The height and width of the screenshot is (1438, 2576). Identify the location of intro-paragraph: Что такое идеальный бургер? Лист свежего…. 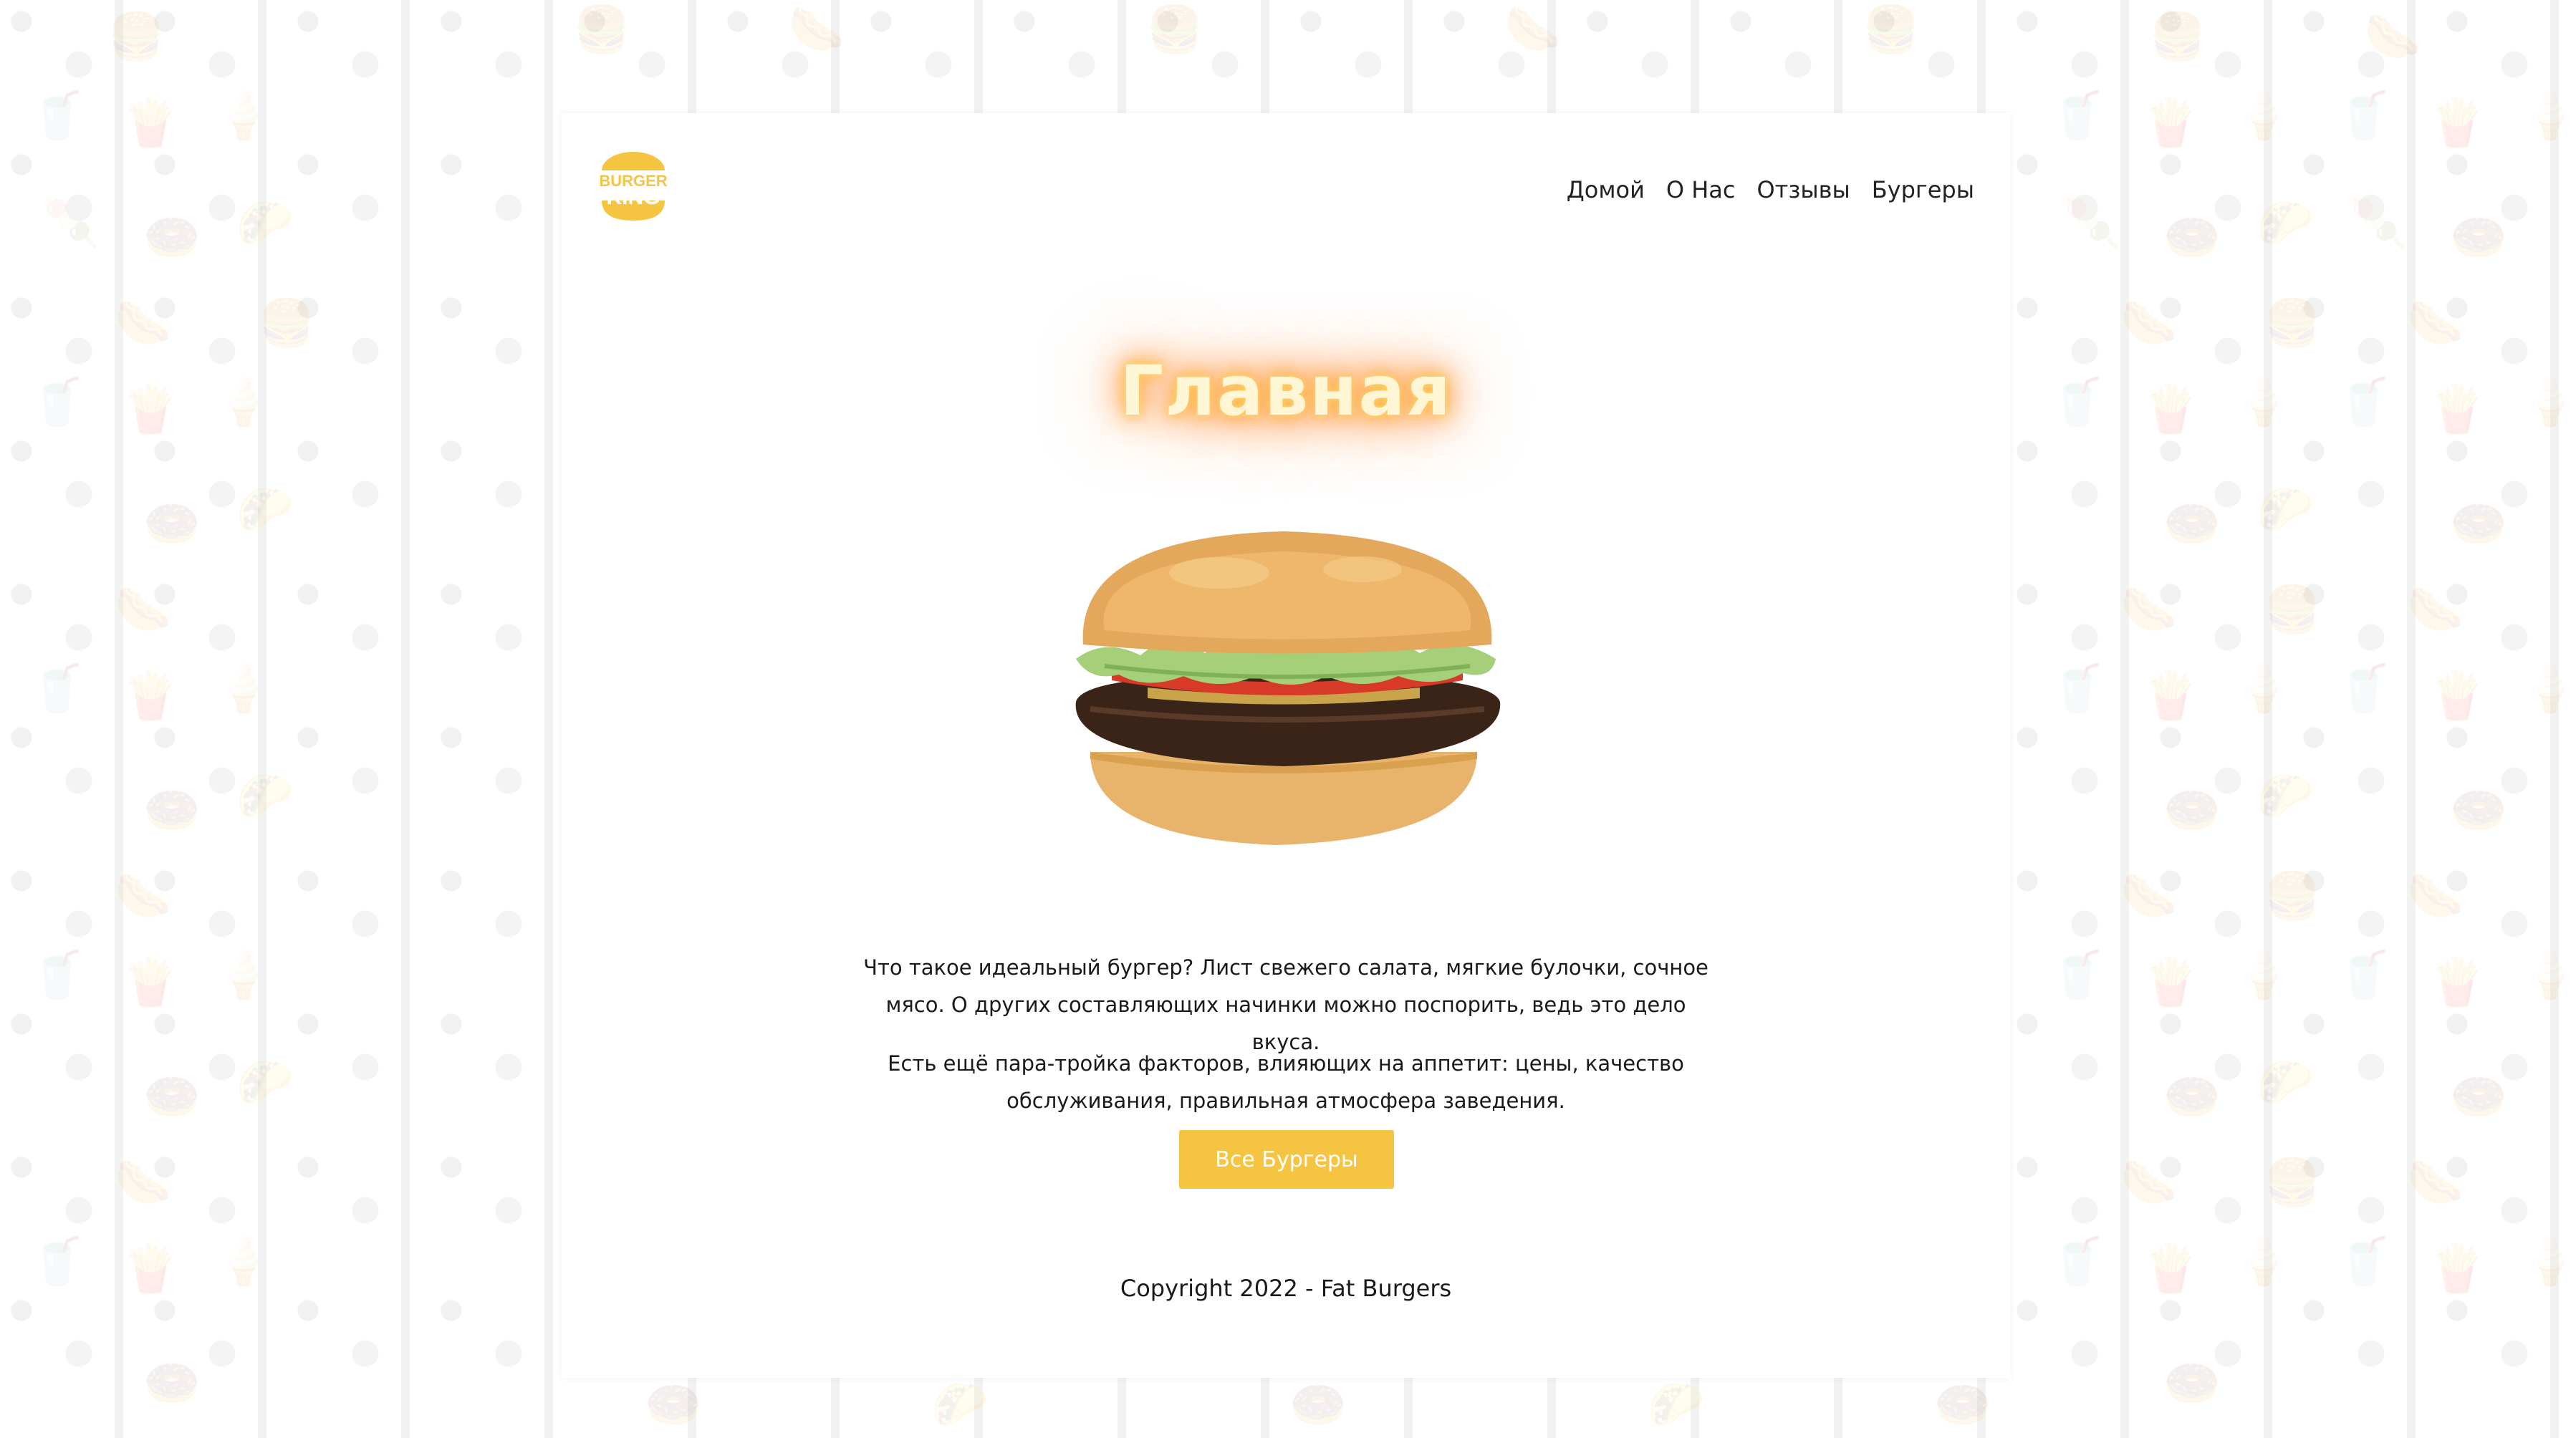
(1286, 1004).